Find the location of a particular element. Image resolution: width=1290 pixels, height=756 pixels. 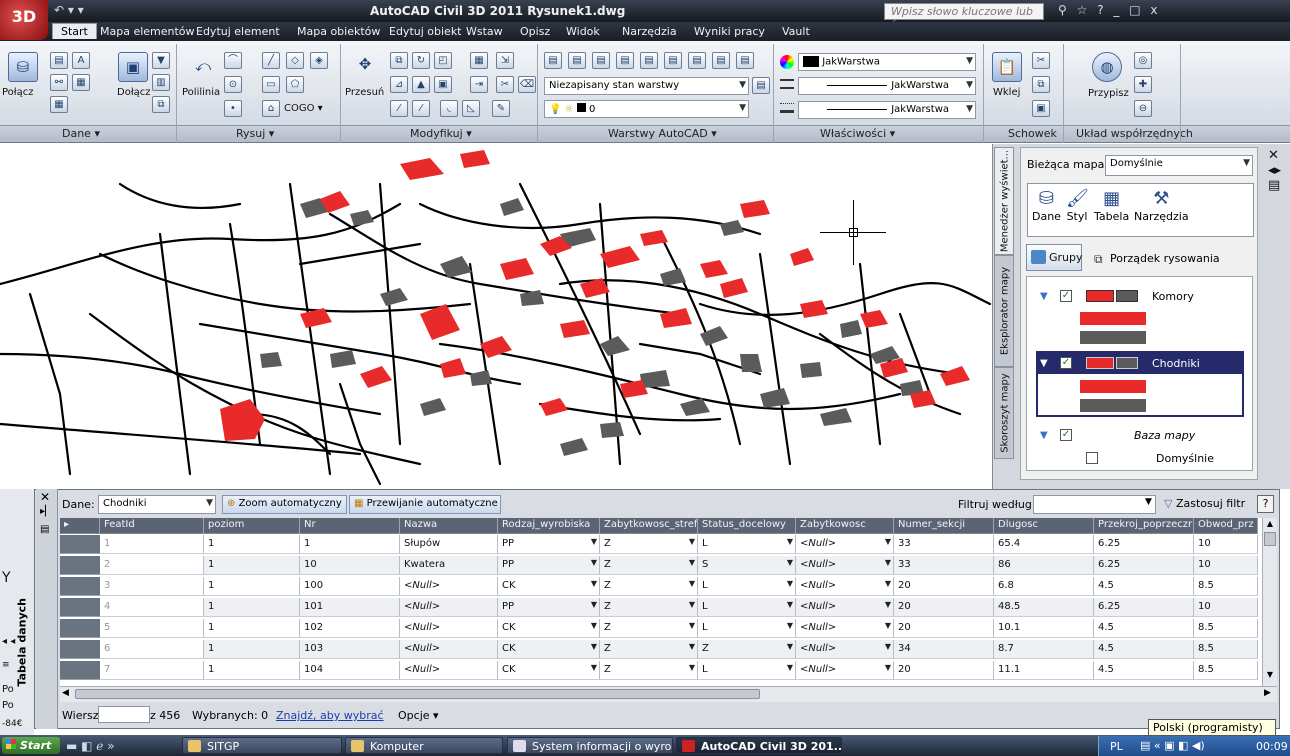

table-icon: ▦ is located at coordinates (59, 104).